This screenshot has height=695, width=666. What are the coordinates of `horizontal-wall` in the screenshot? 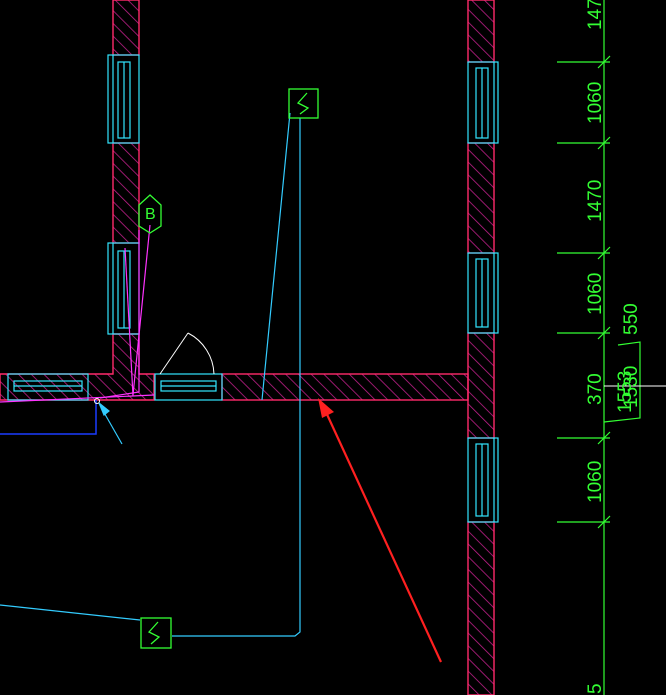 It's located at (345, 387).